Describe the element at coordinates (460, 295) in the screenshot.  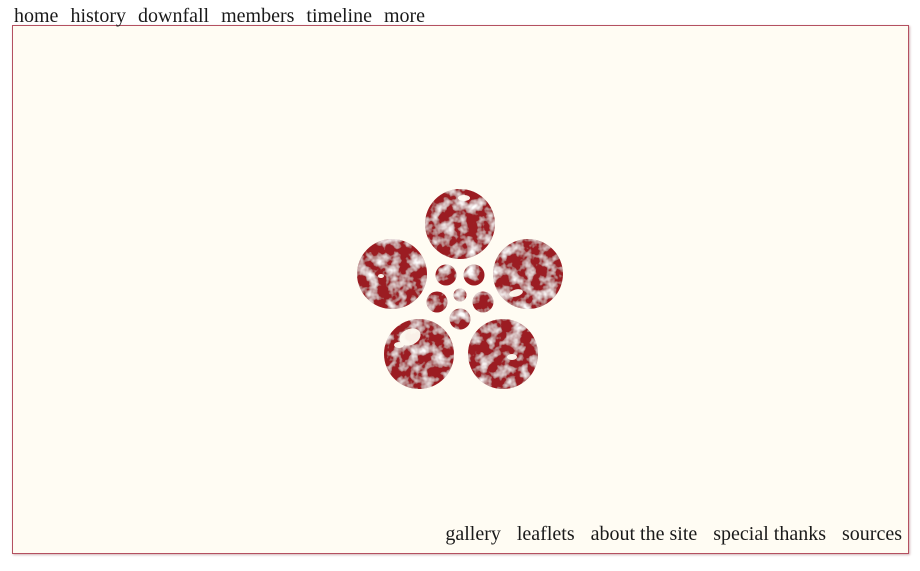
I see `stamen-center` at that location.